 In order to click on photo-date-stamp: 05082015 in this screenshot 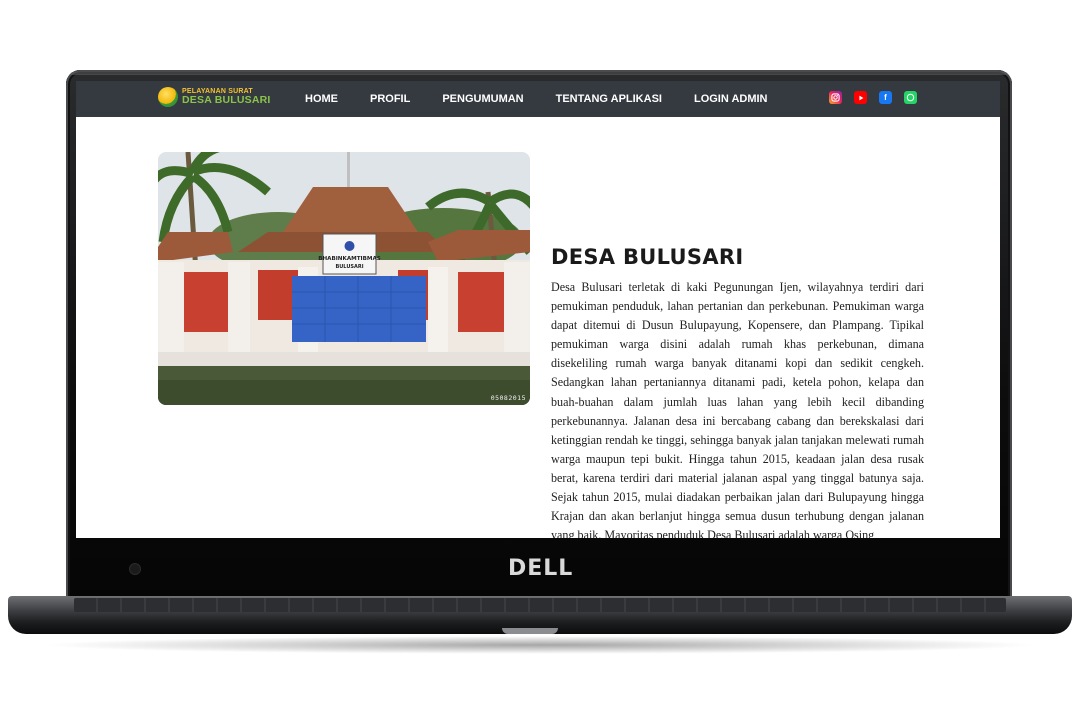, I will do `click(508, 398)`.